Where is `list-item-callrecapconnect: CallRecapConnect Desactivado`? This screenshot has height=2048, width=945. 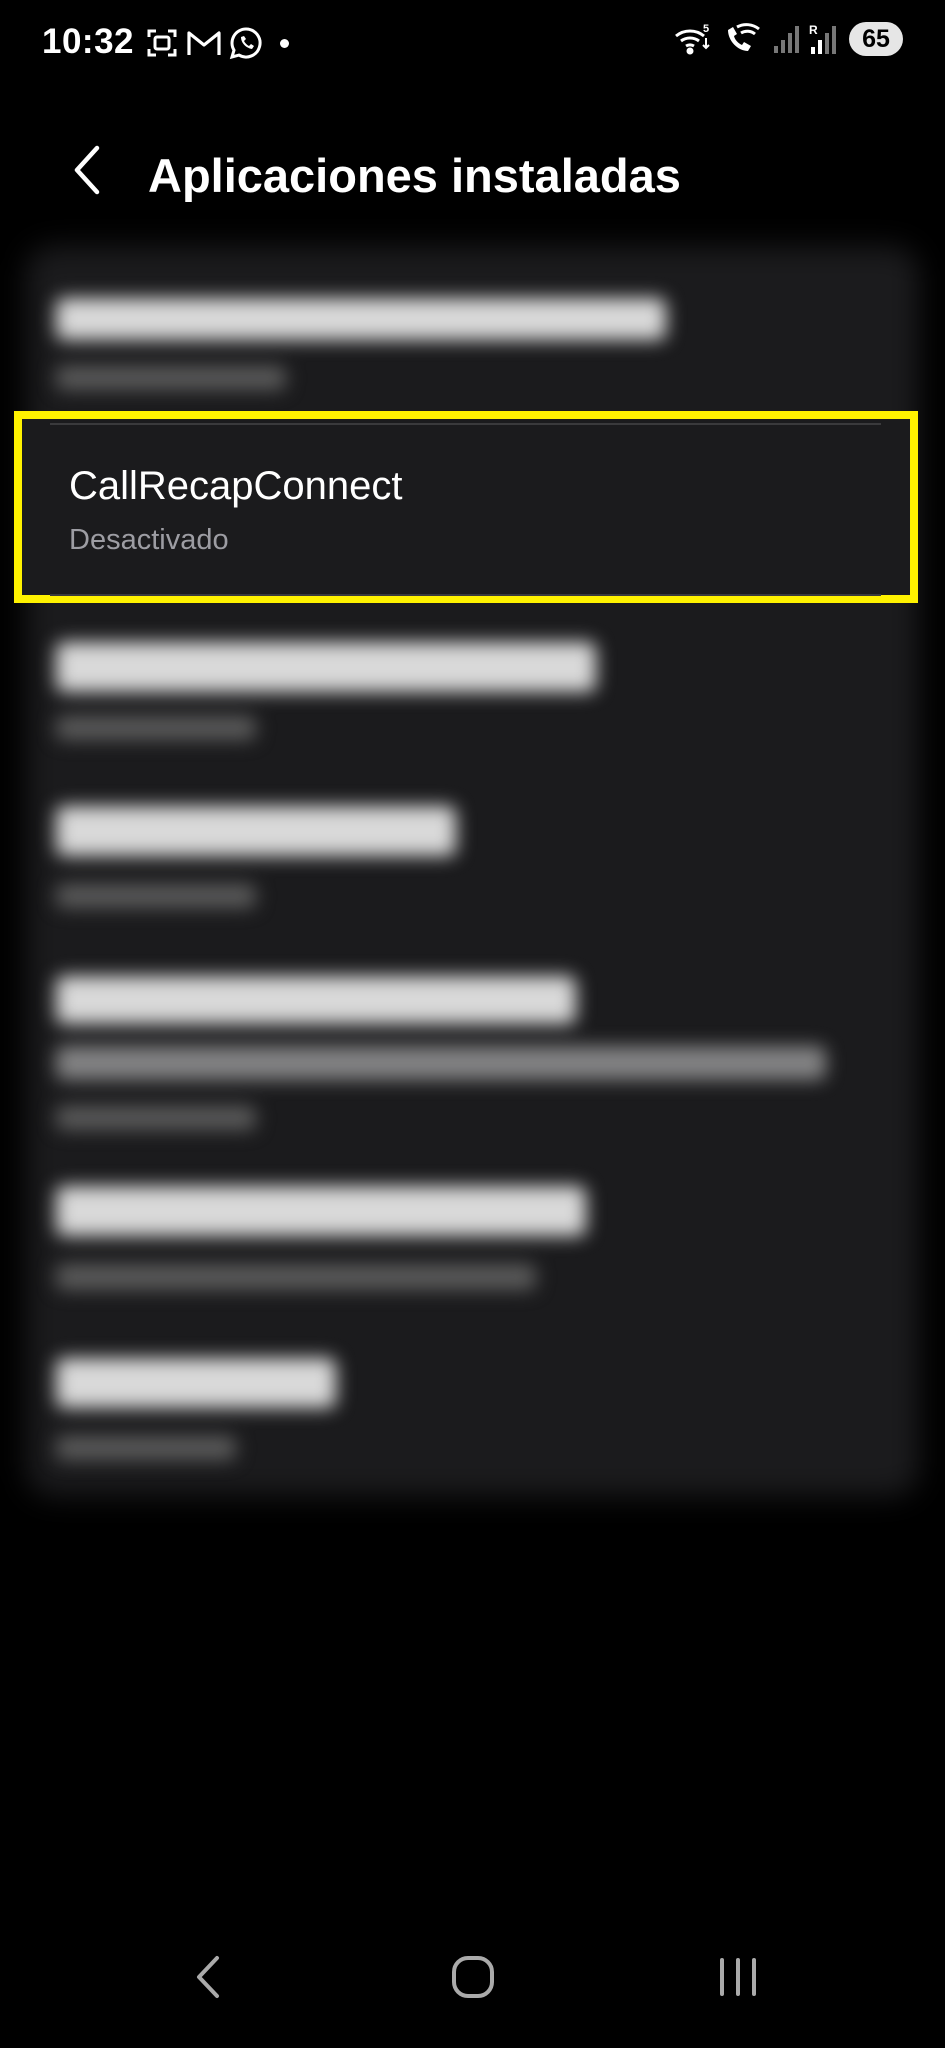
list-item-callrecapconnect: CallRecapConnect Desactivado is located at coordinates (466, 510).